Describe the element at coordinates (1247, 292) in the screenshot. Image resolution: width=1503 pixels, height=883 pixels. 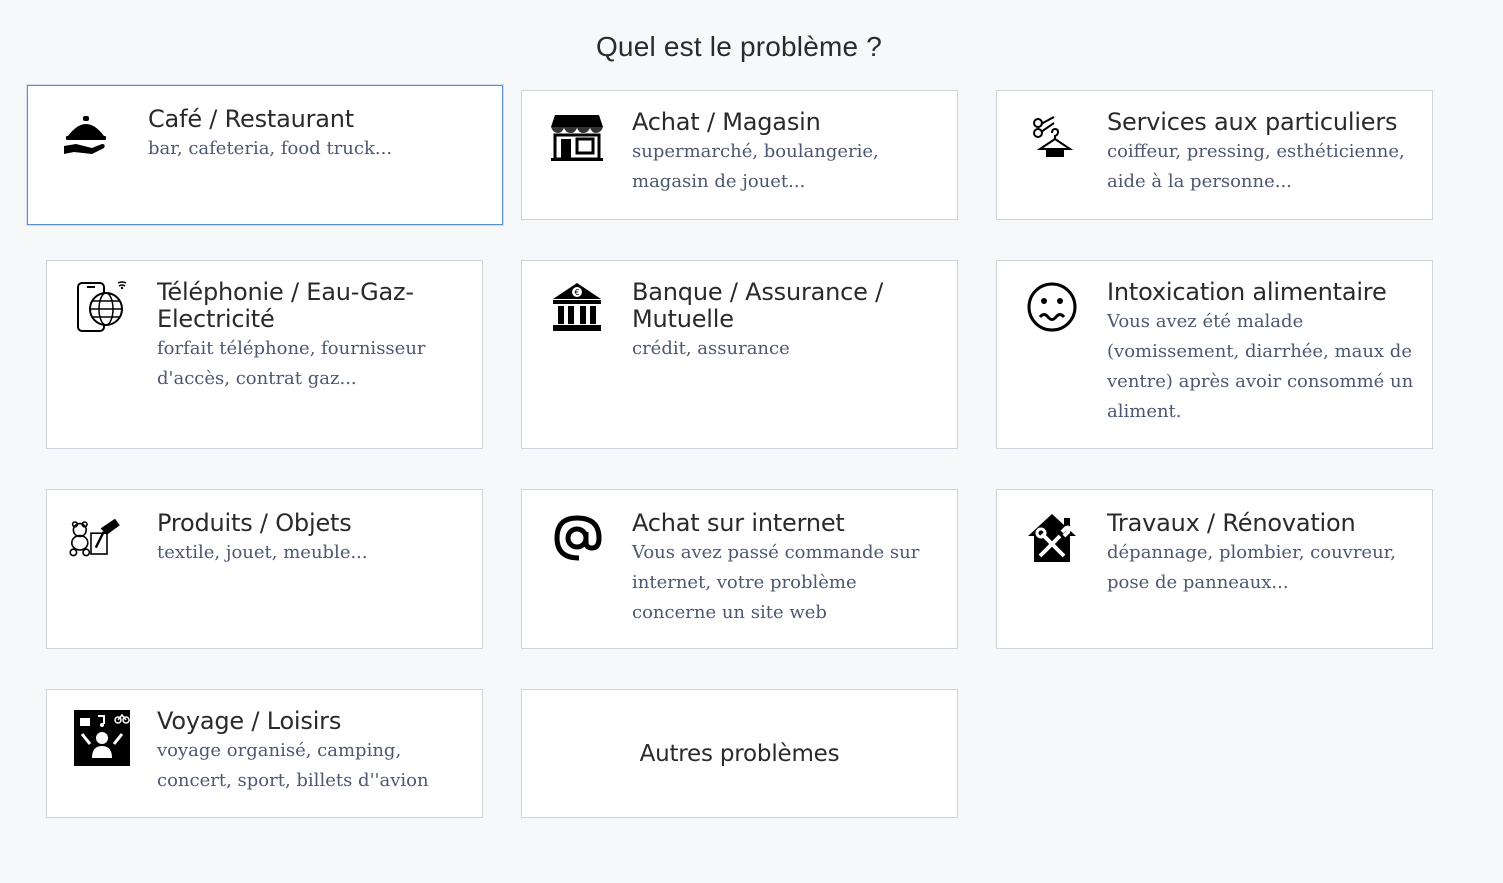
I see `card-title: Intoxication alimentaire` at that location.